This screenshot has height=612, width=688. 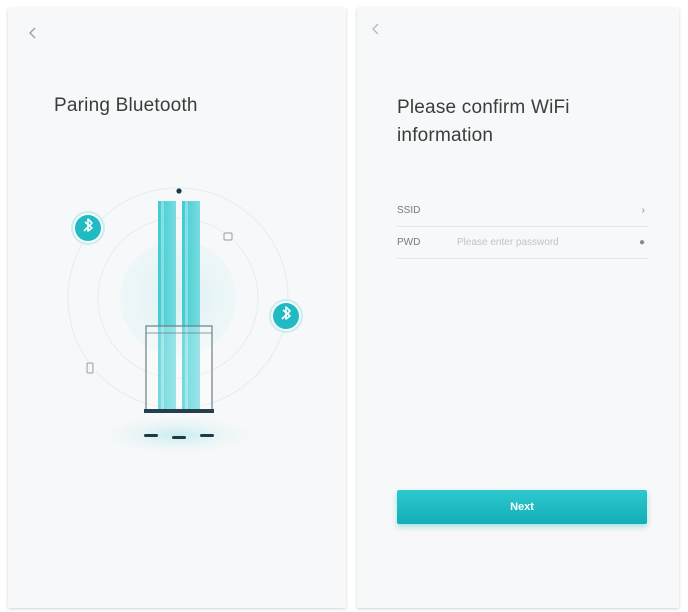 What do you see at coordinates (537, 242) in the screenshot?
I see `password-input` at bounding box center [537, 242].